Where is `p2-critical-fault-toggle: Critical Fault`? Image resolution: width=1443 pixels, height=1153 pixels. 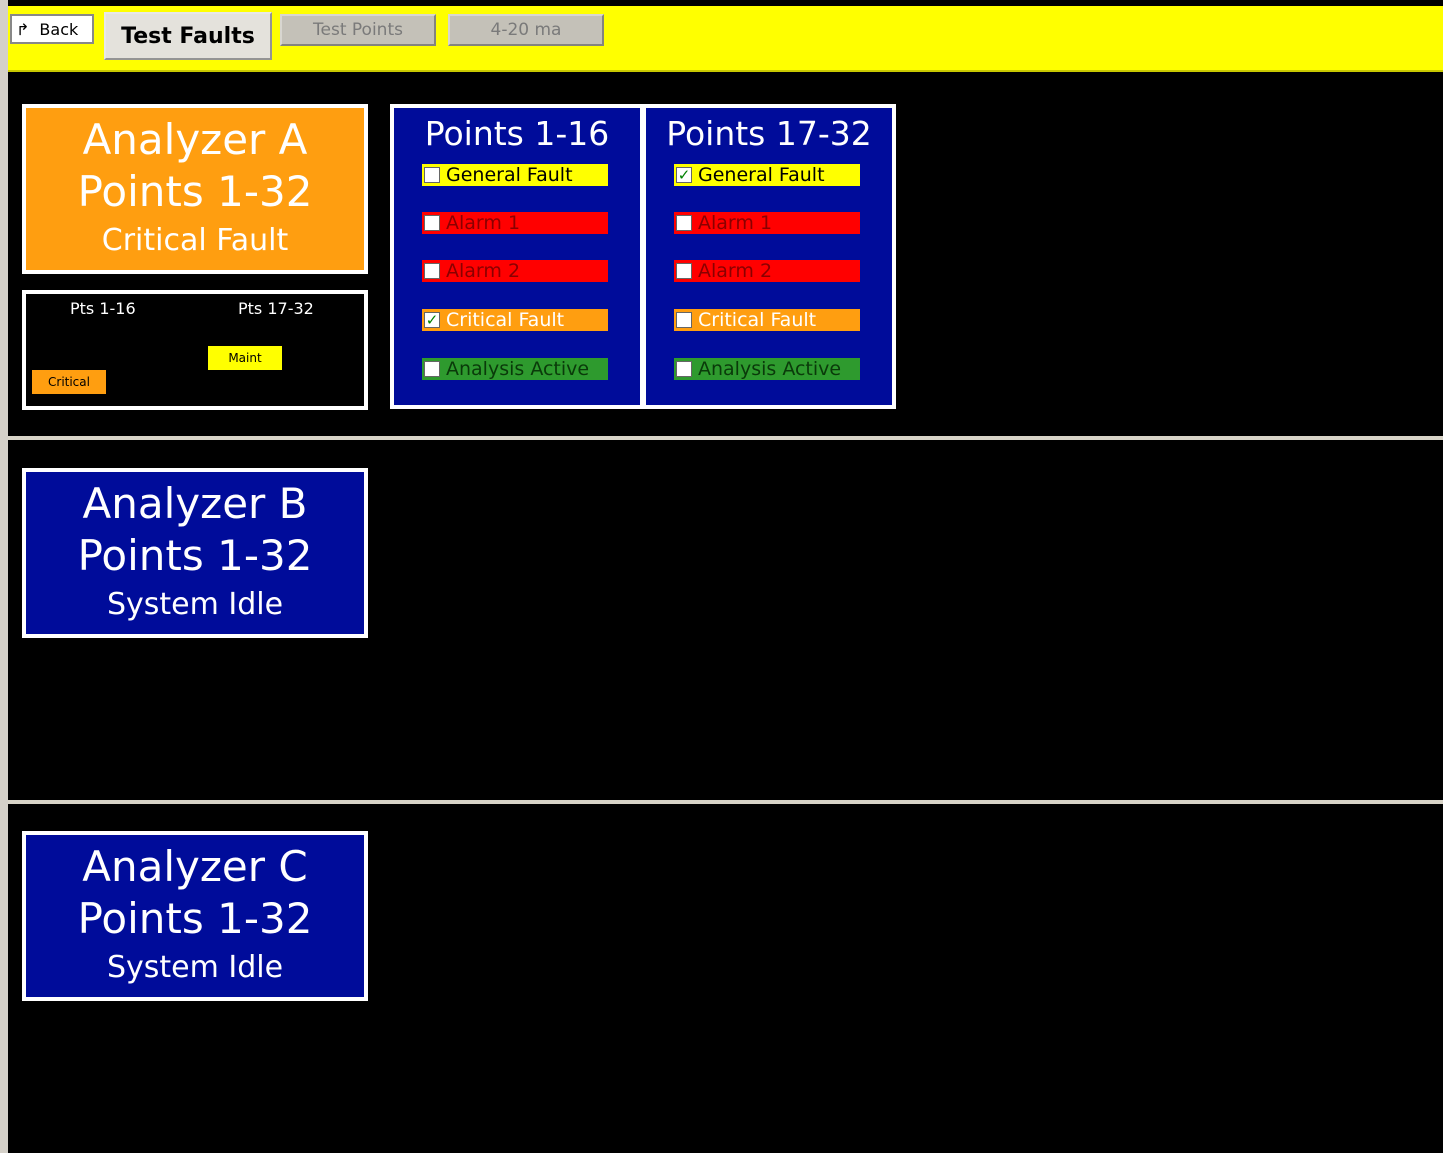
p2-critical-fault-toggle: Critical Fault is located at coordinates (767, 320).